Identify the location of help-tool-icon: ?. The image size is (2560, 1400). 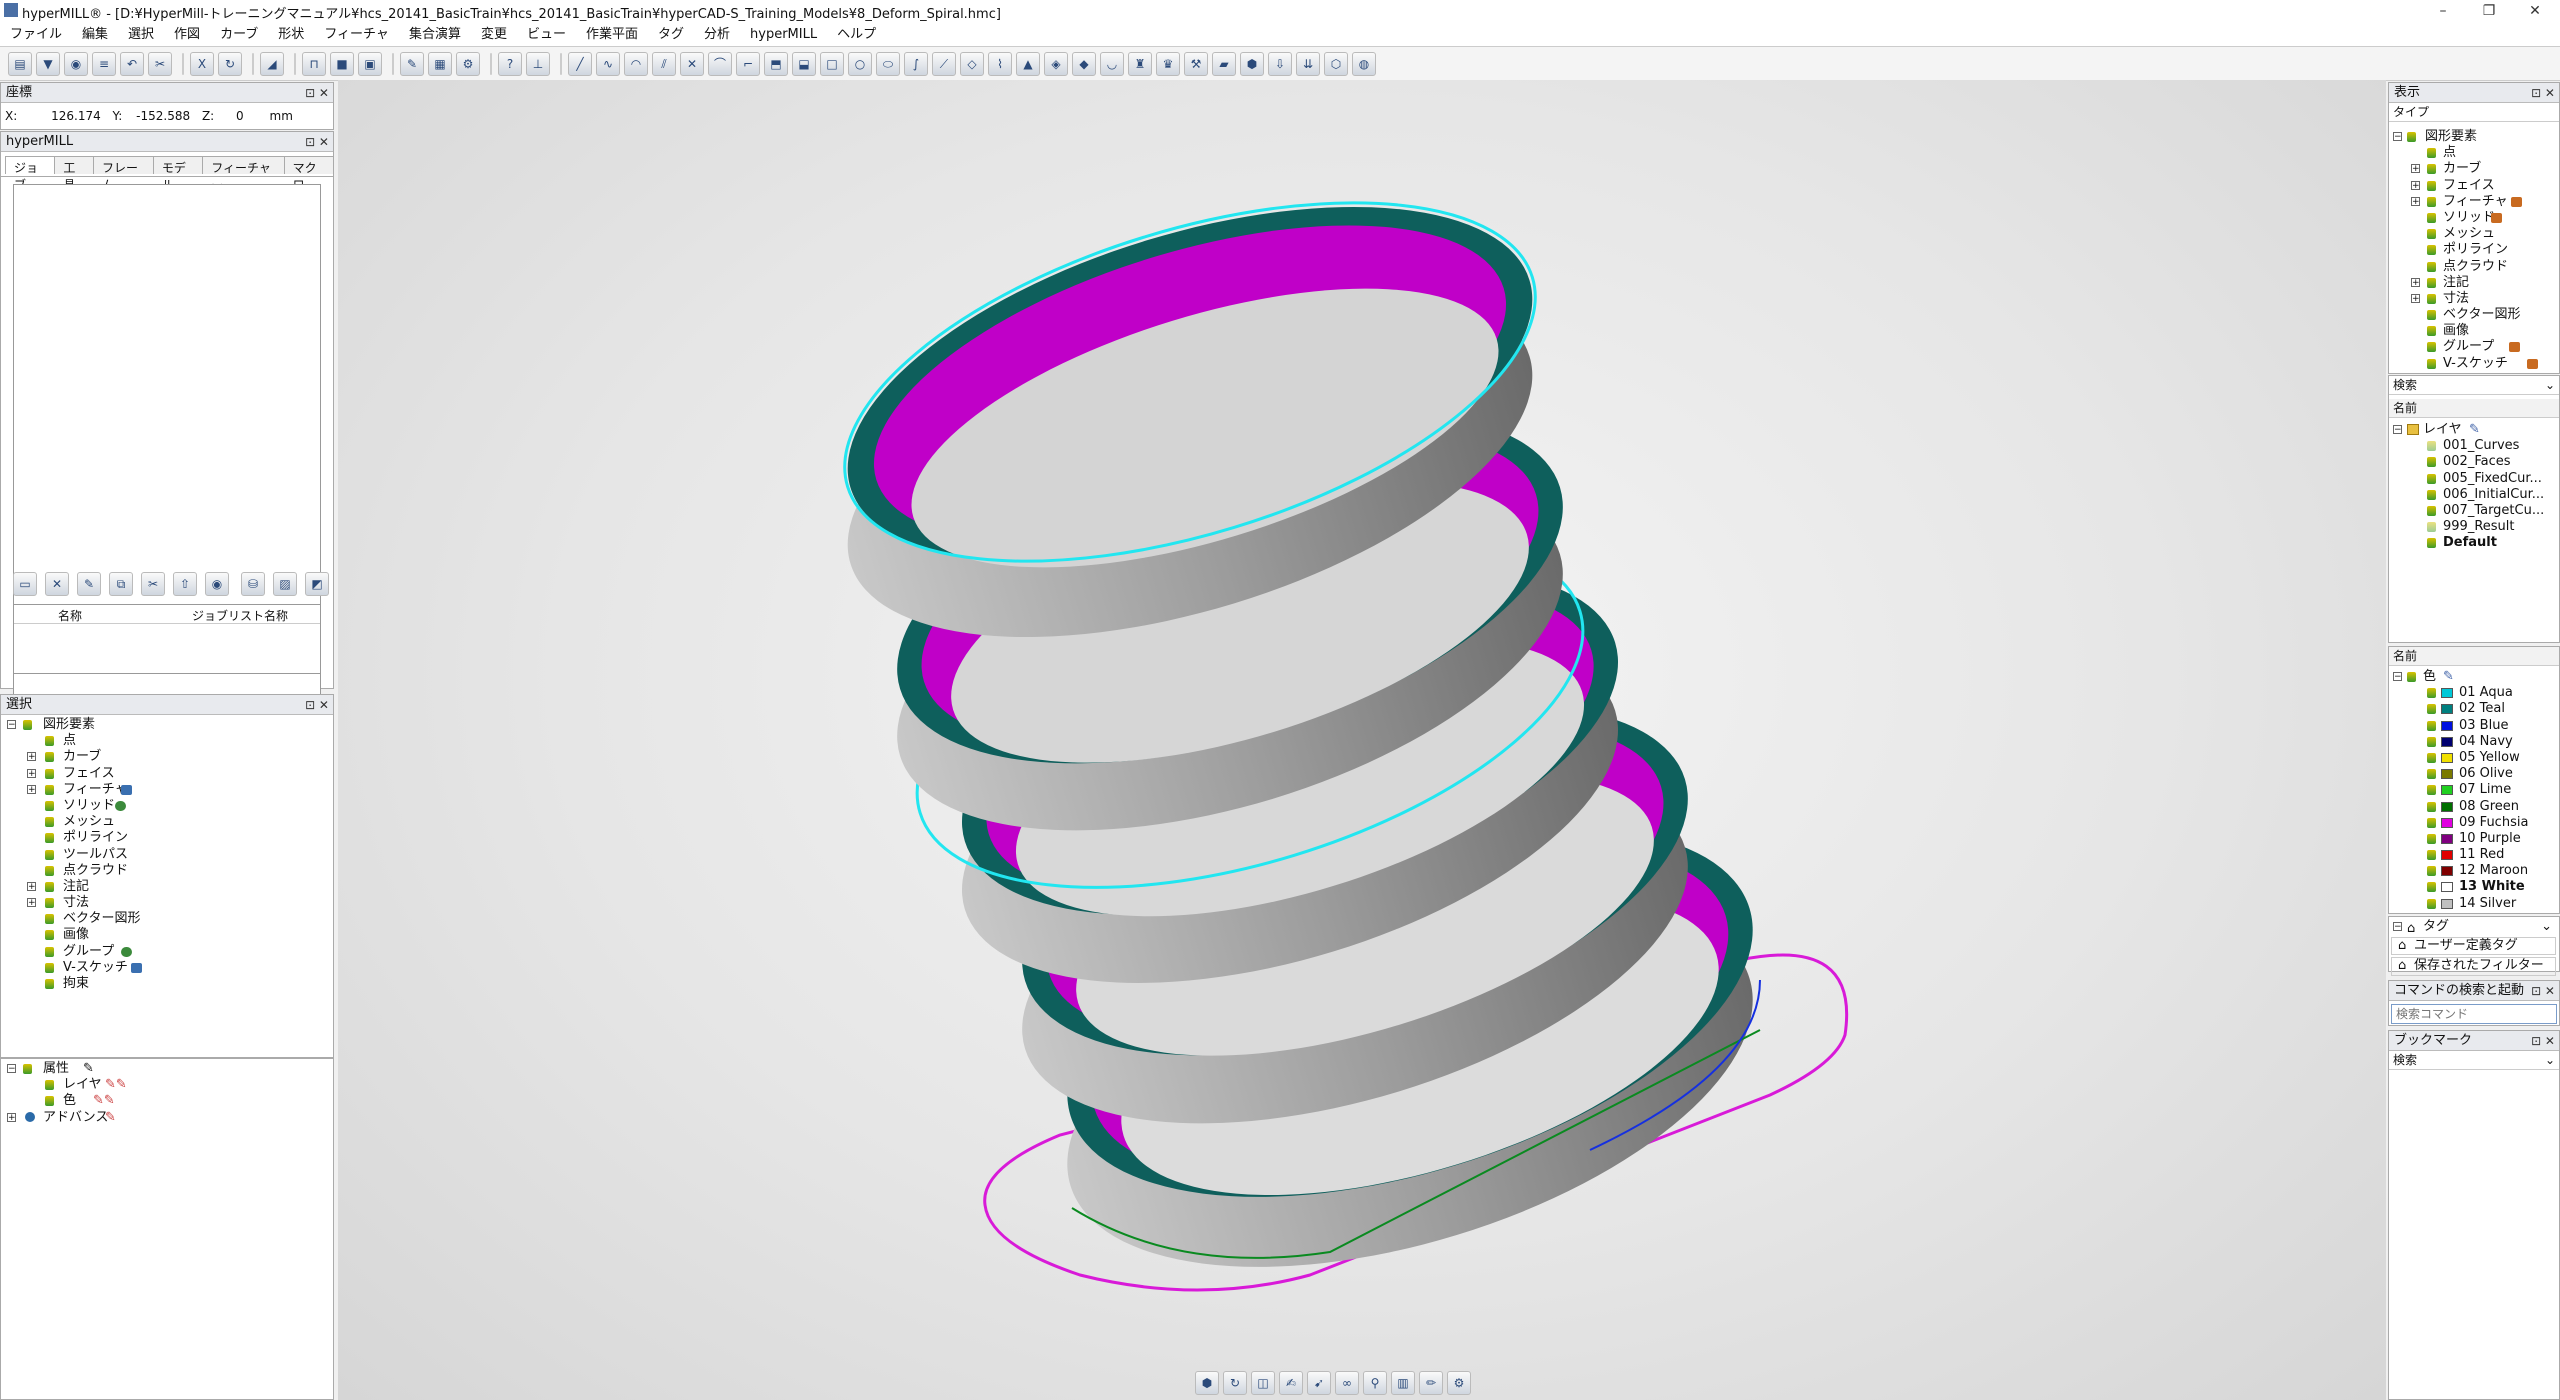
(510, 63).